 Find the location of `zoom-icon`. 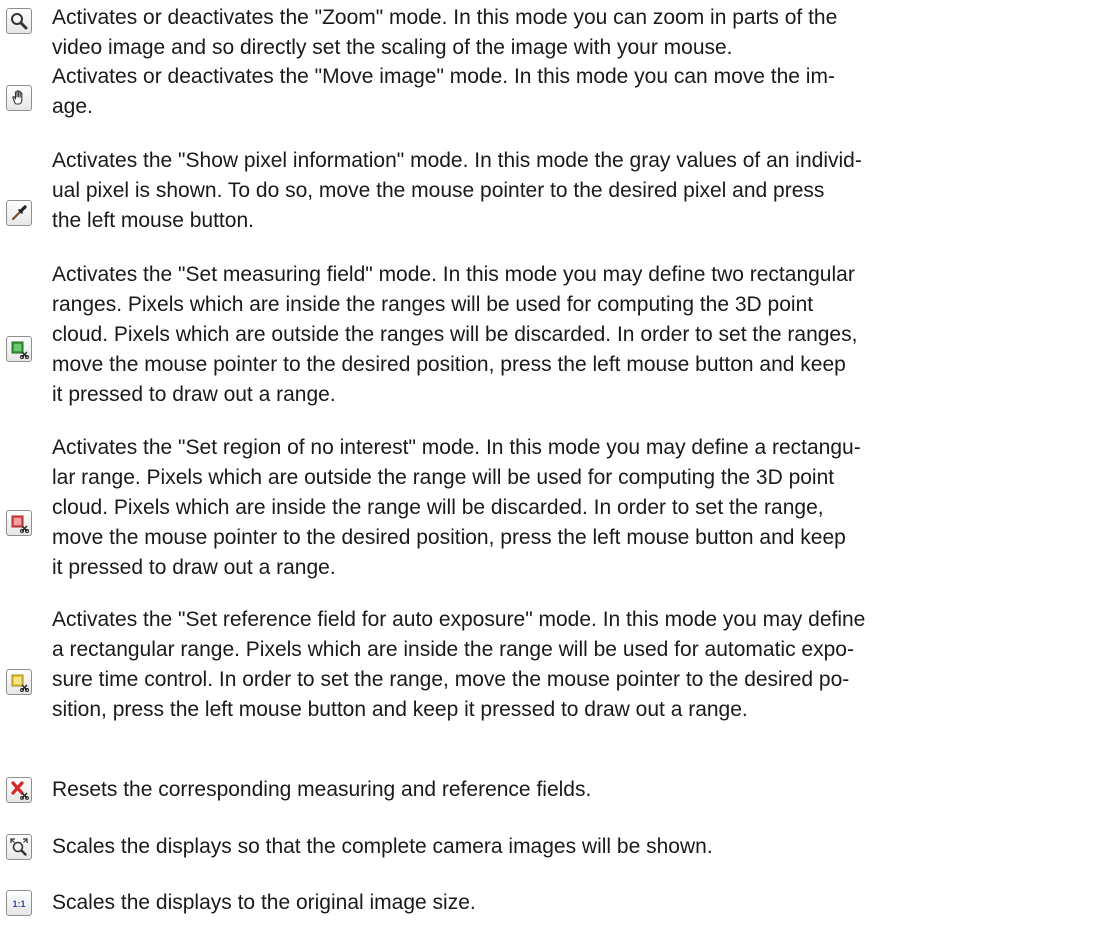

zoom-icon is located at coordinates (19, 21).